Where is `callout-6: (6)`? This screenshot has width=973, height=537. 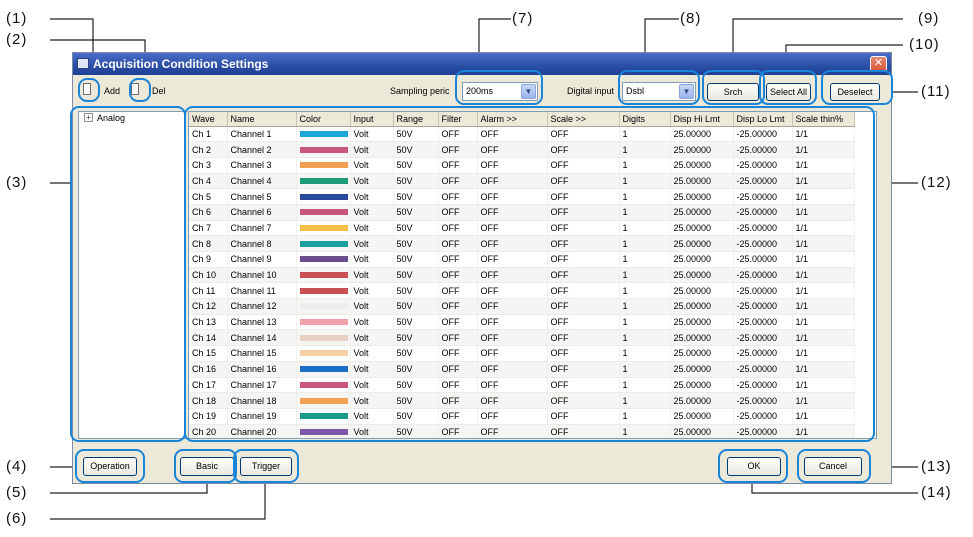 callout-6: (6) is located at coordinates (17, 518).